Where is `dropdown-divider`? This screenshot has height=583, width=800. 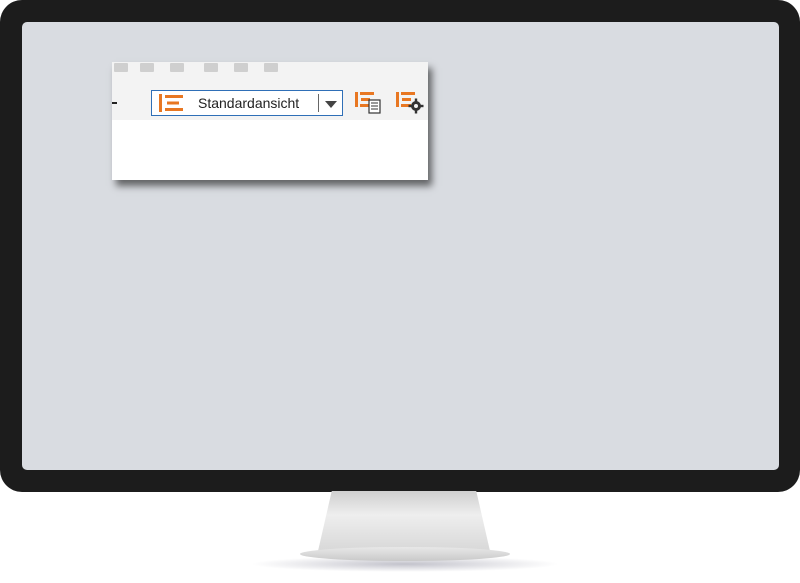 dropdown-divider is located at coordinates (318, 103).